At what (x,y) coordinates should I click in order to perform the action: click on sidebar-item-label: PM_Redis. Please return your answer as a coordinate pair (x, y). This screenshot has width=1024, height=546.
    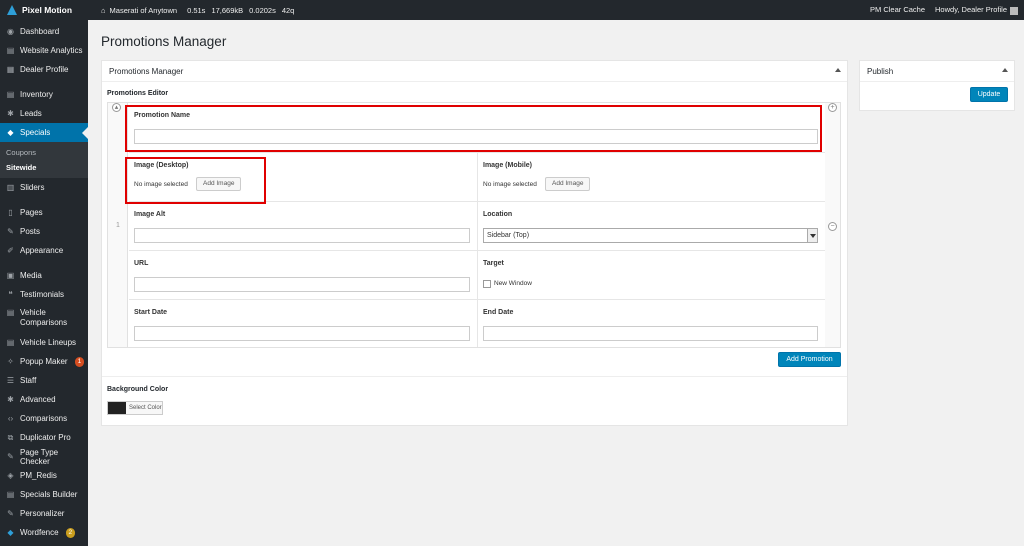
    Looking at the image, I should click on (38, 475).